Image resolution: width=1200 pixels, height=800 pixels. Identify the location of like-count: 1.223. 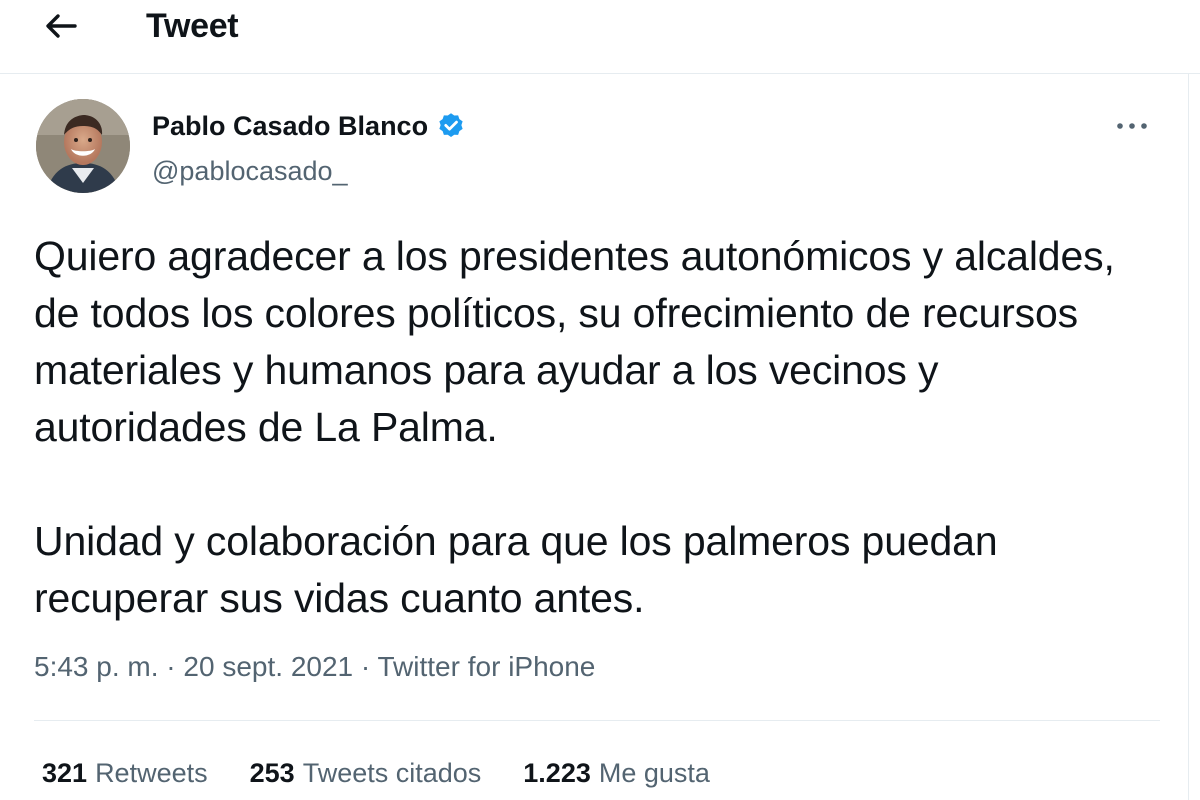
(557, 773).